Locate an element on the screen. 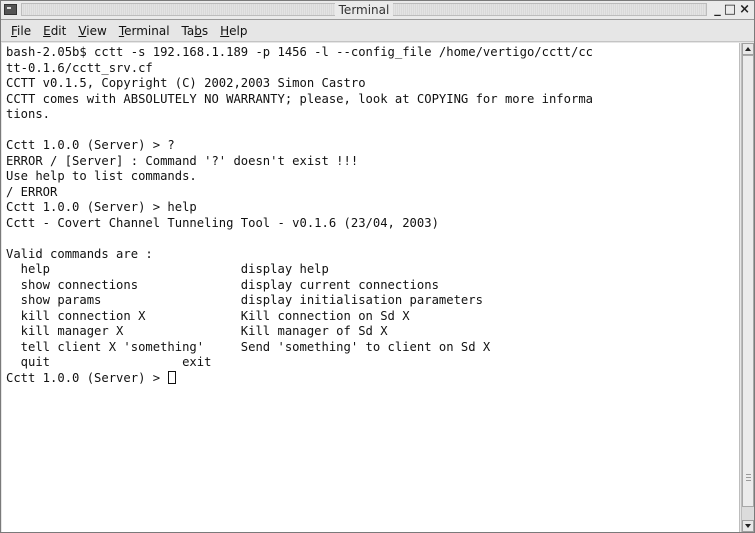  scroll-up-icon is located at coordinates (748, 49).